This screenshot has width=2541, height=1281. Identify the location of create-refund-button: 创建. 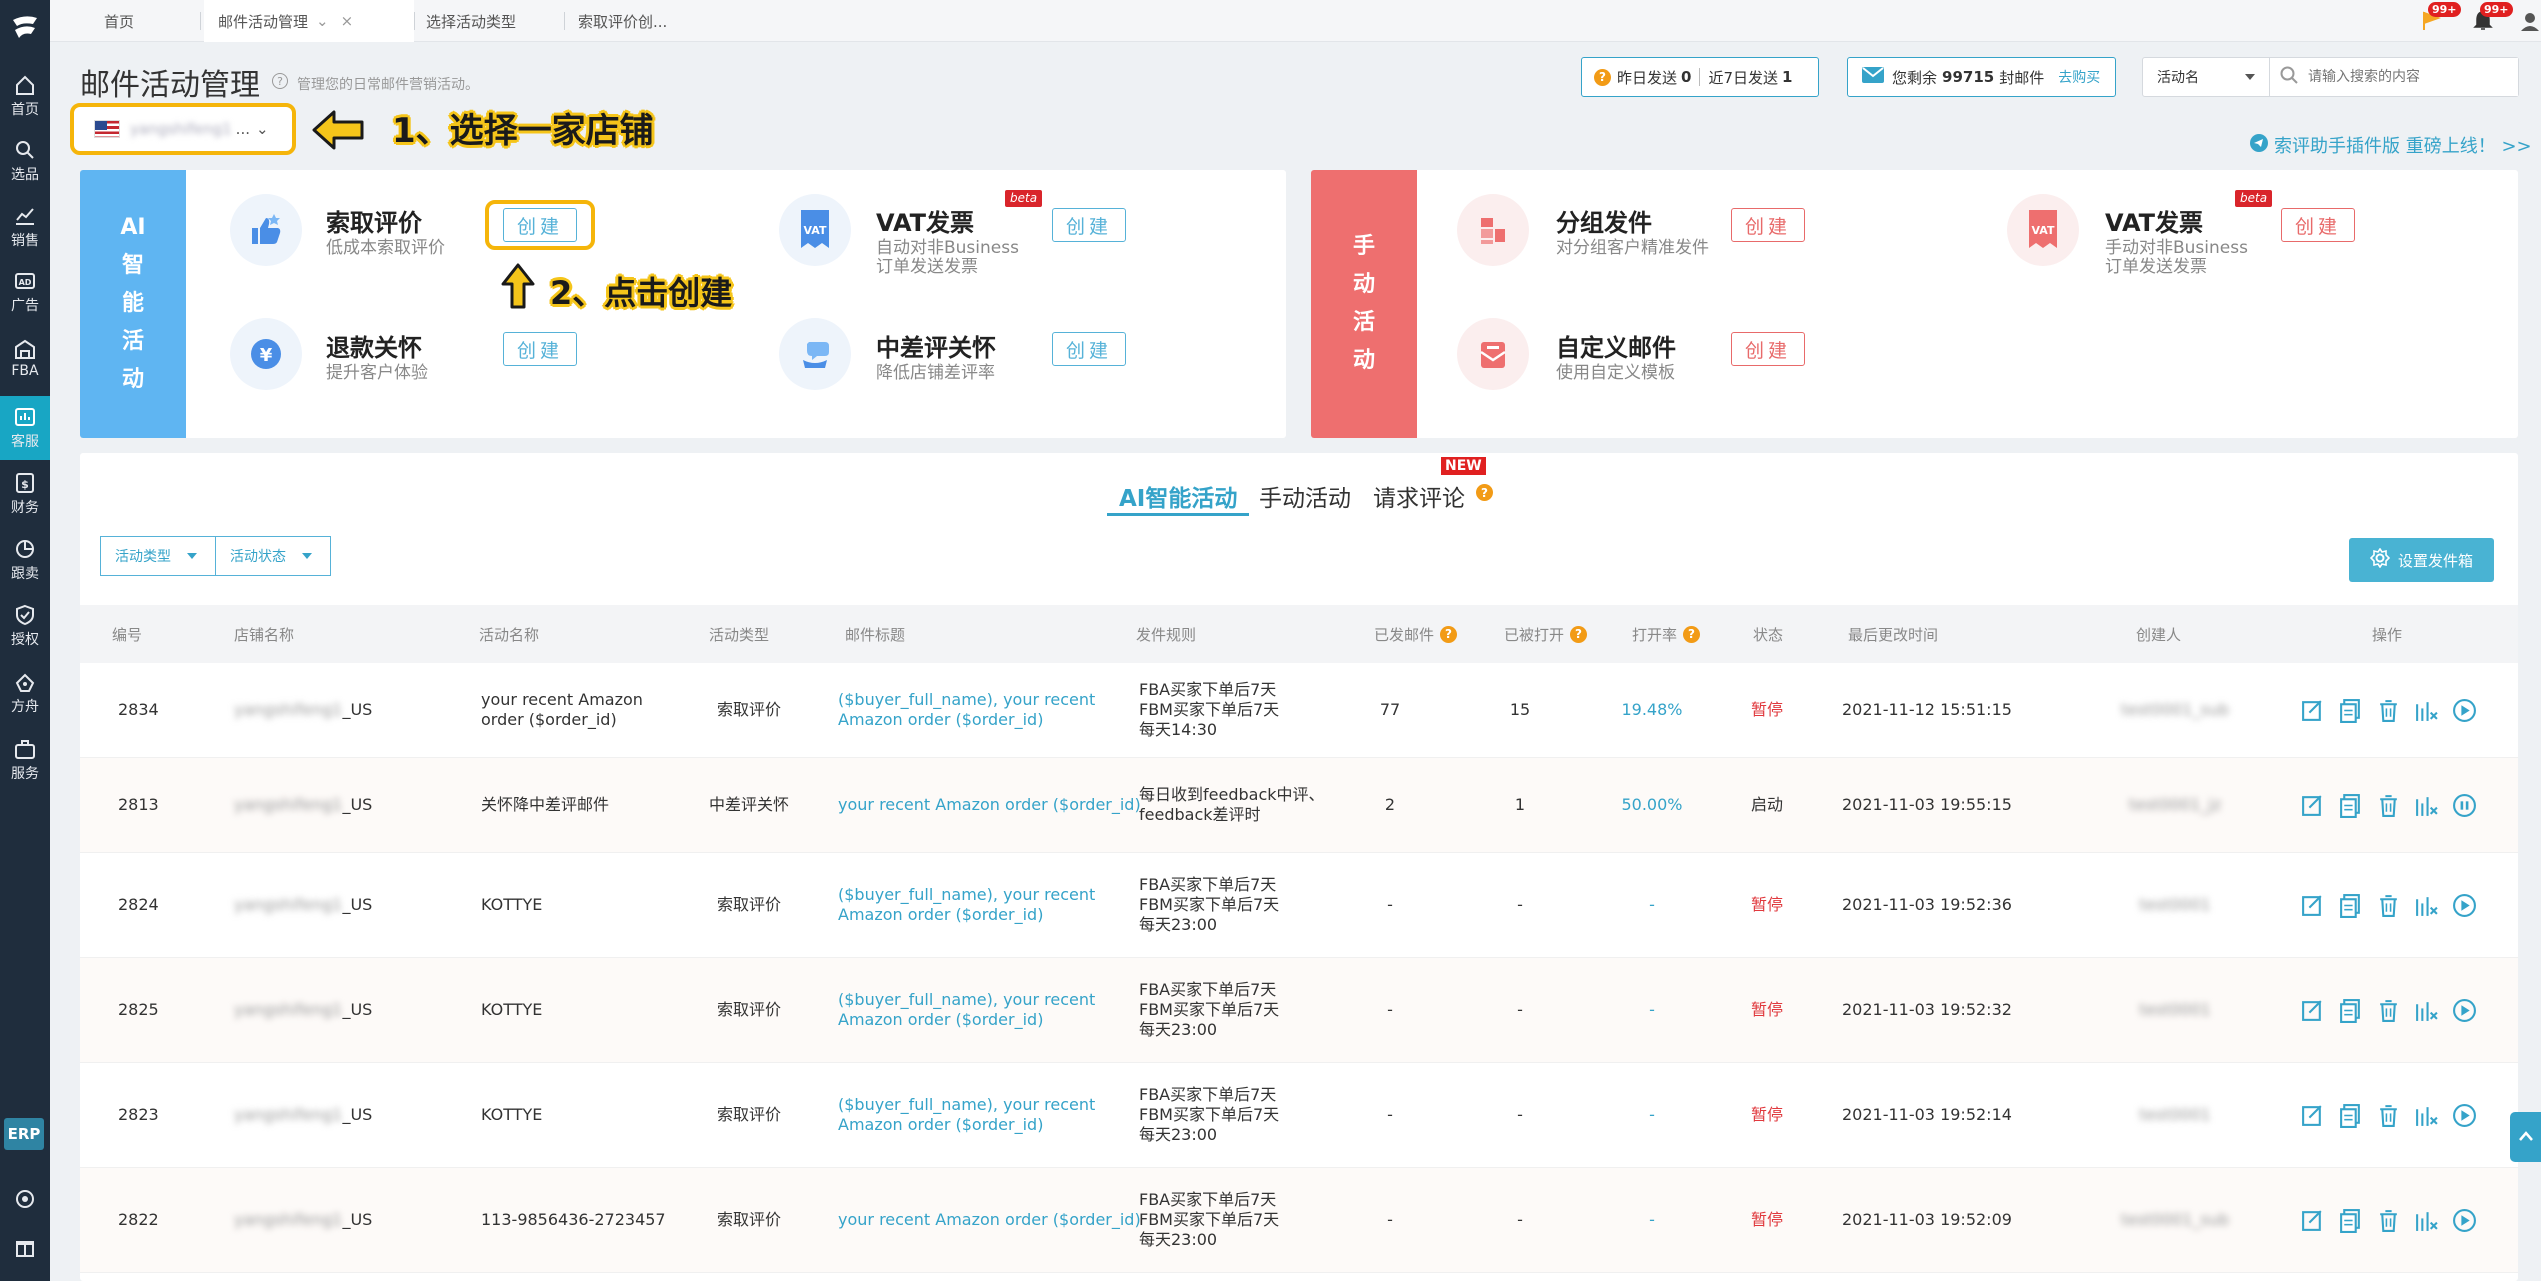
(540, 349).